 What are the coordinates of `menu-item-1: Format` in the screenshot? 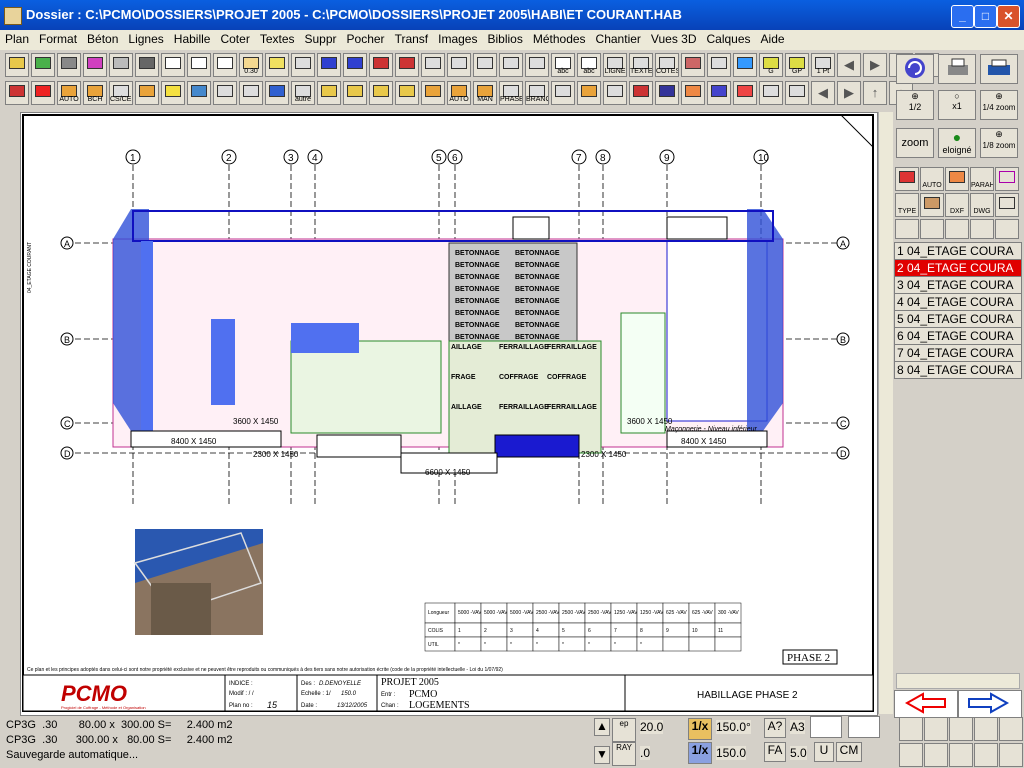 It's located at (58, 39).